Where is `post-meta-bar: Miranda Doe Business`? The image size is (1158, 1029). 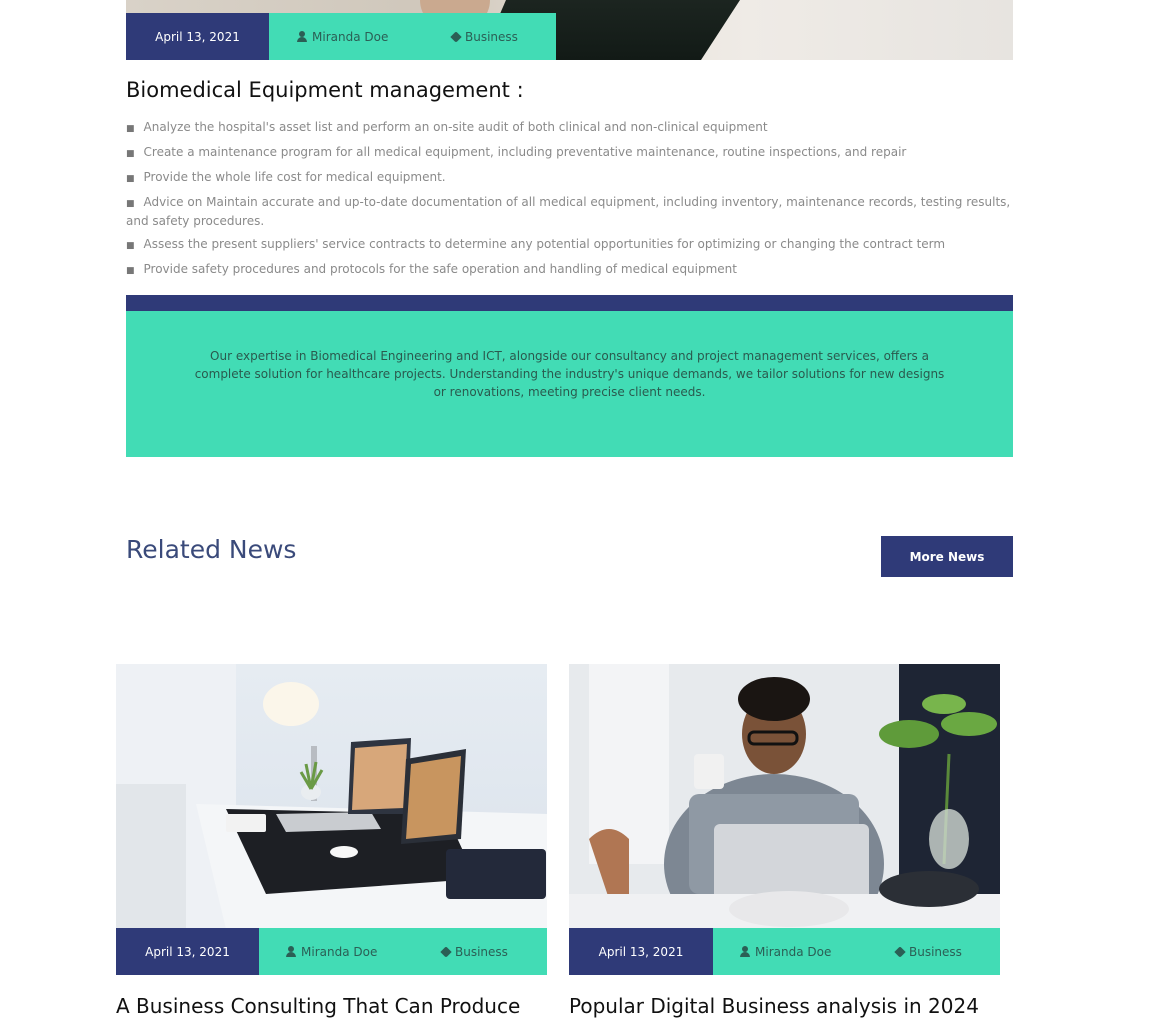
post-meta-bar: Miranda Doe Business is located at coordinates (412, 36).